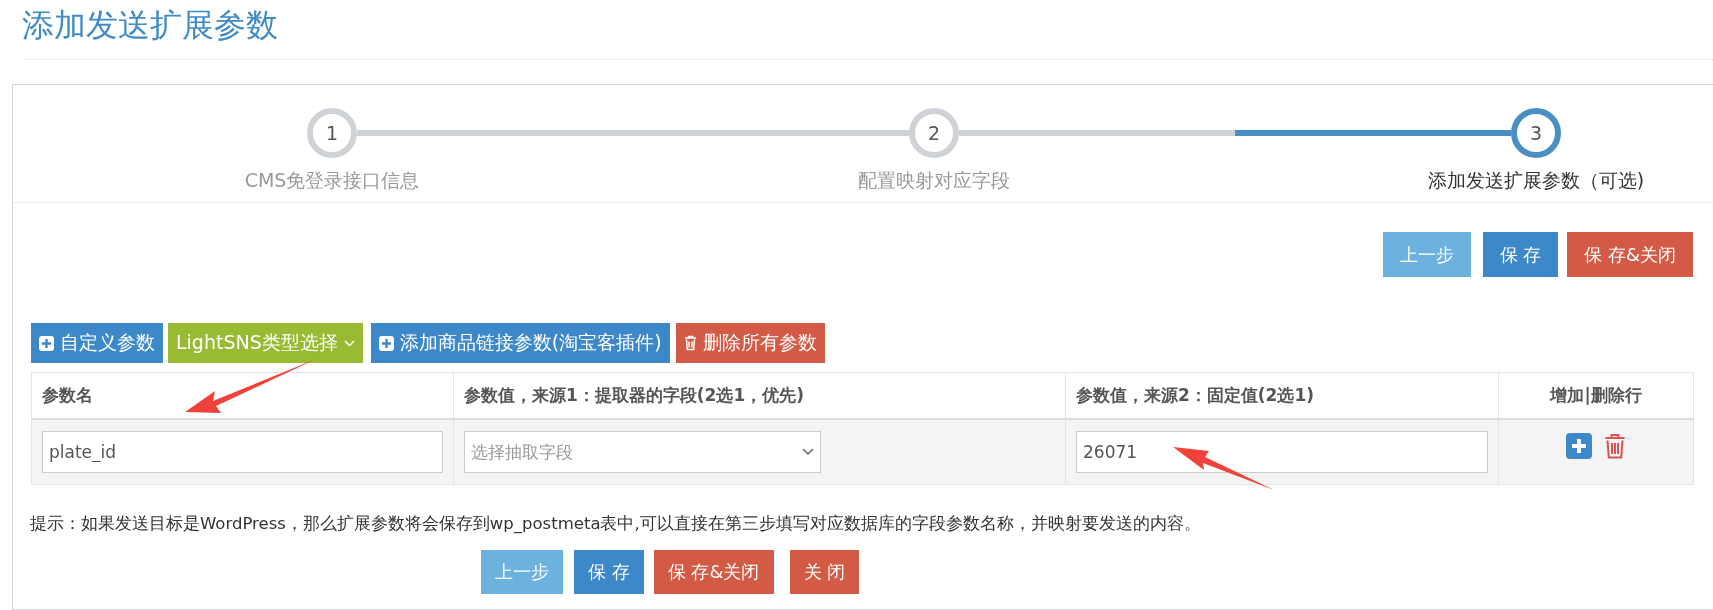  I want to click on step-circle: 3, so click(1536, 133).